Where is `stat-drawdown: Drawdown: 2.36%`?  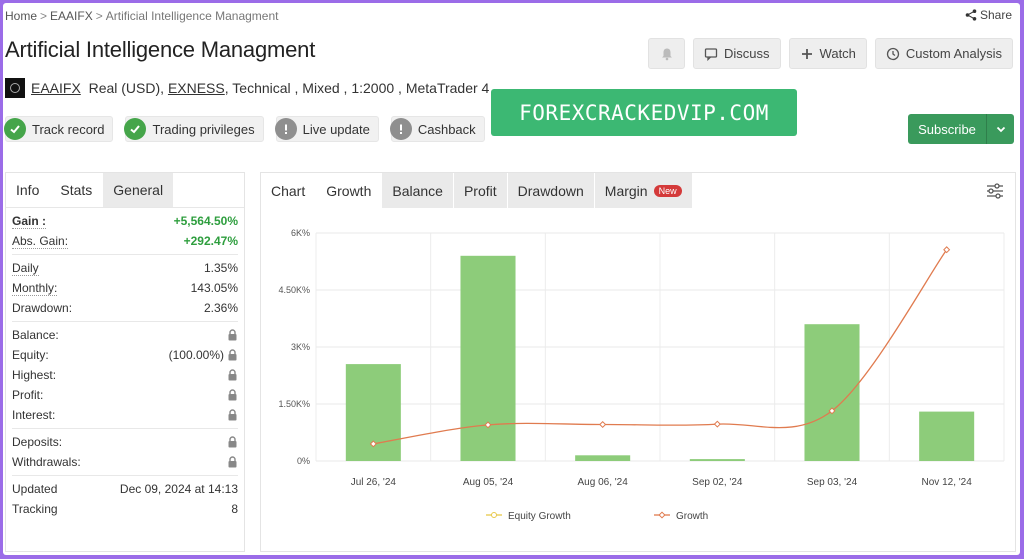
stat-drawdown: Drawdown: 2.36% is located at coordinates (125, 308).